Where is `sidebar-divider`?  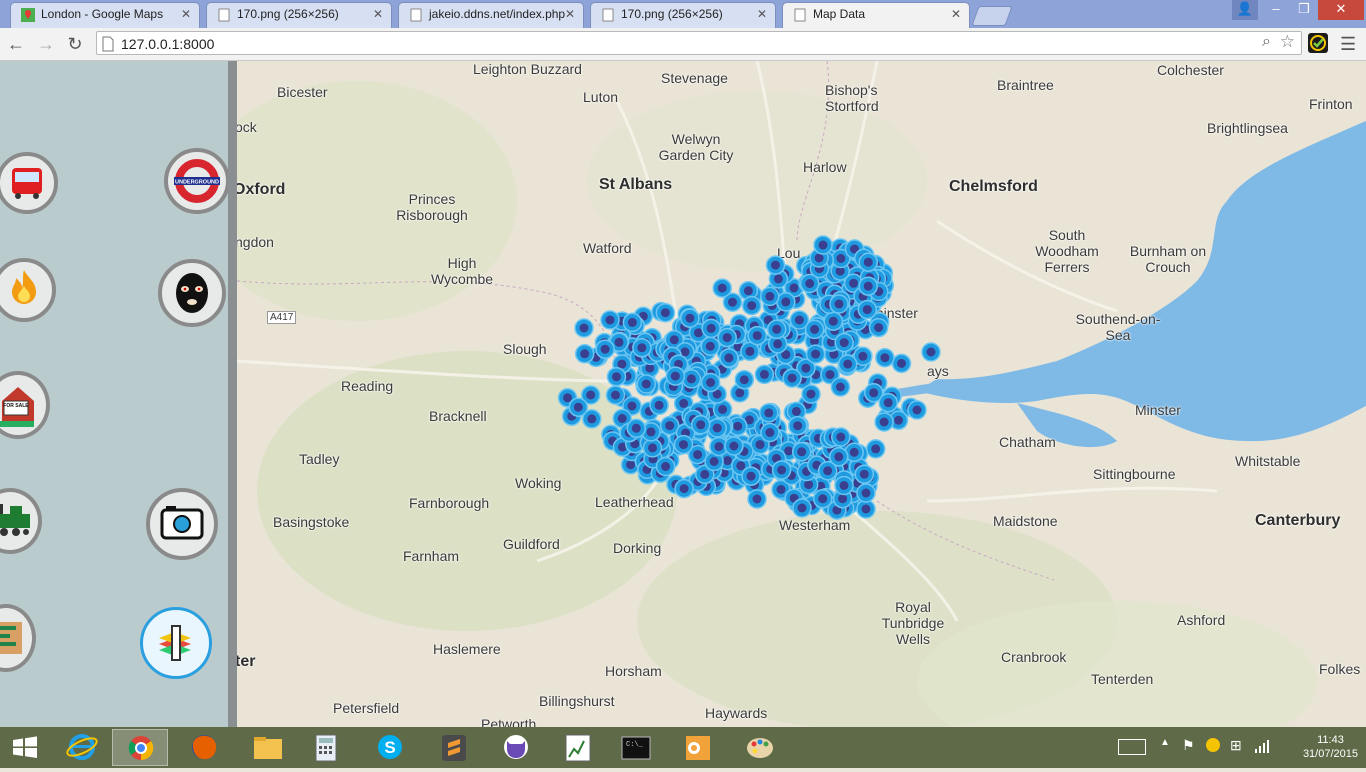 sidebar-divider is located at coordinates (232, 394).